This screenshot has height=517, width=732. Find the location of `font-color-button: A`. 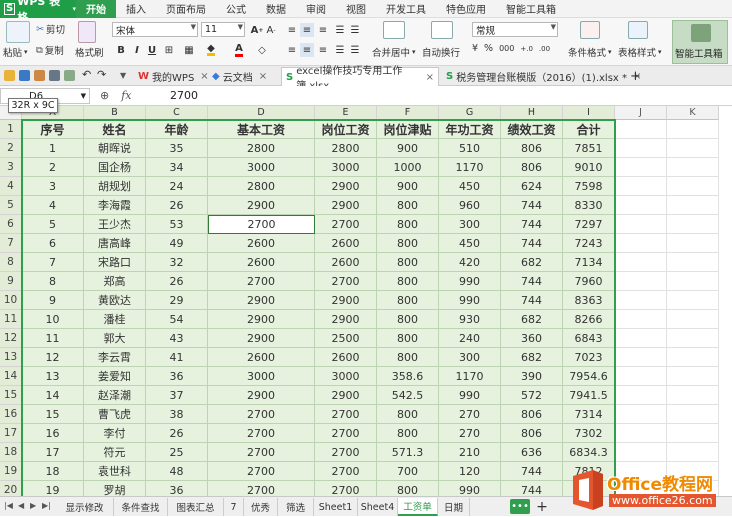

font-color-button: A is located at coordinates (239, 50).